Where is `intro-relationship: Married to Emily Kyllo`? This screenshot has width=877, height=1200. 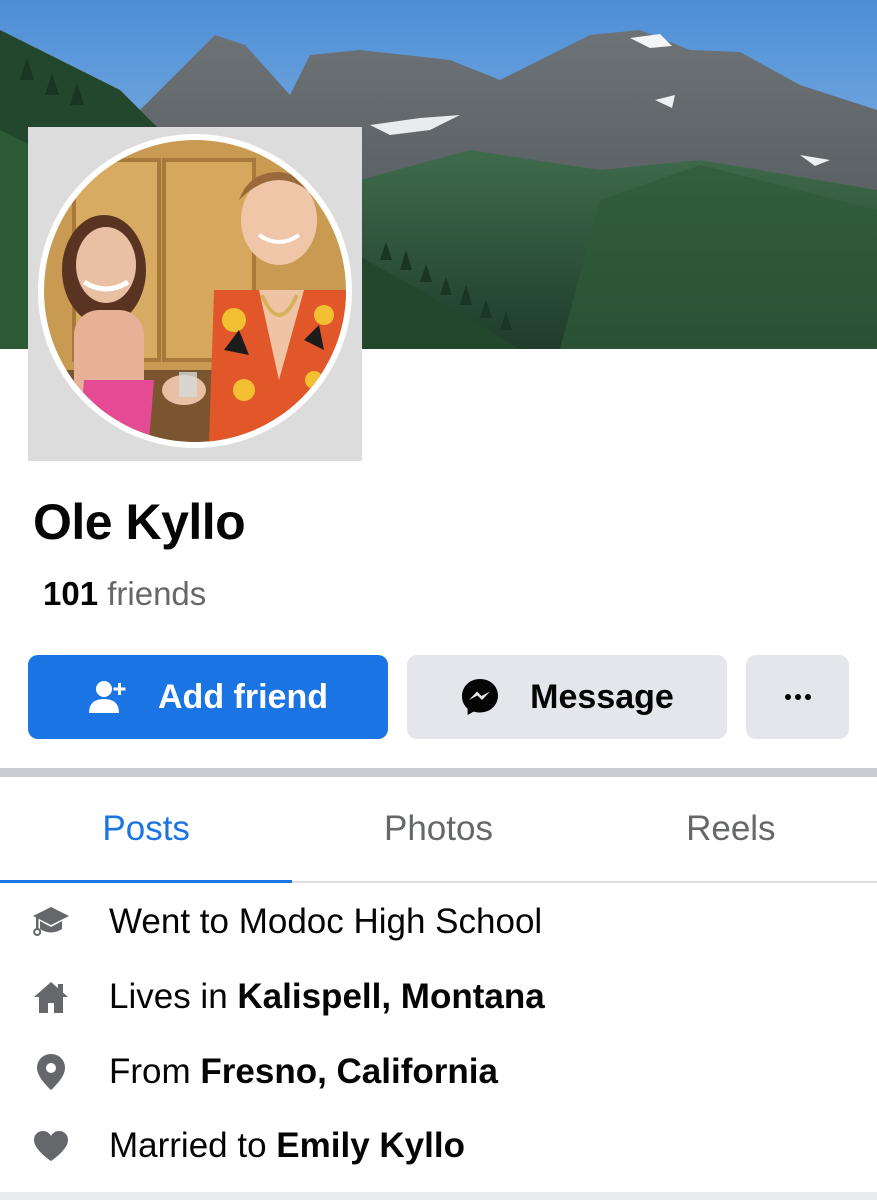 intro-relationship: Married to Emily Kyllo is located at coordinates (438, 1146).